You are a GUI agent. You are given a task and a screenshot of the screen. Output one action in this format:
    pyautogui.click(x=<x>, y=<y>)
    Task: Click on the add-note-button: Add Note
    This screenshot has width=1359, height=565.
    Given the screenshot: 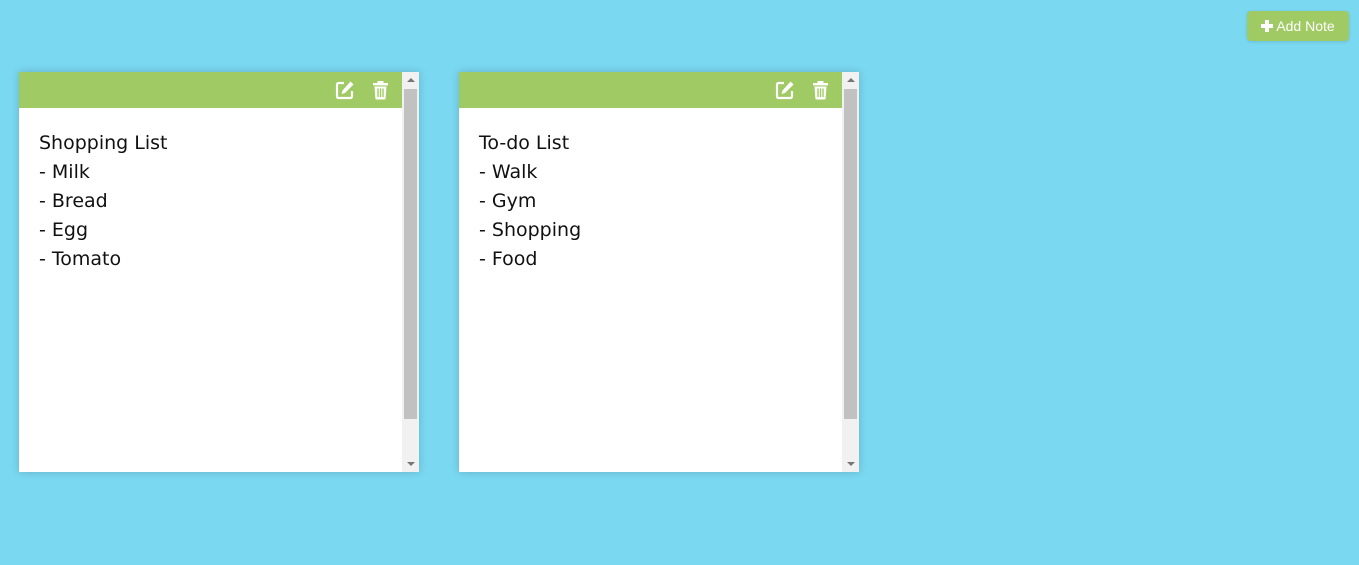 What is the action you would take?
    pyautogui.click(x=1298, y=26)
    